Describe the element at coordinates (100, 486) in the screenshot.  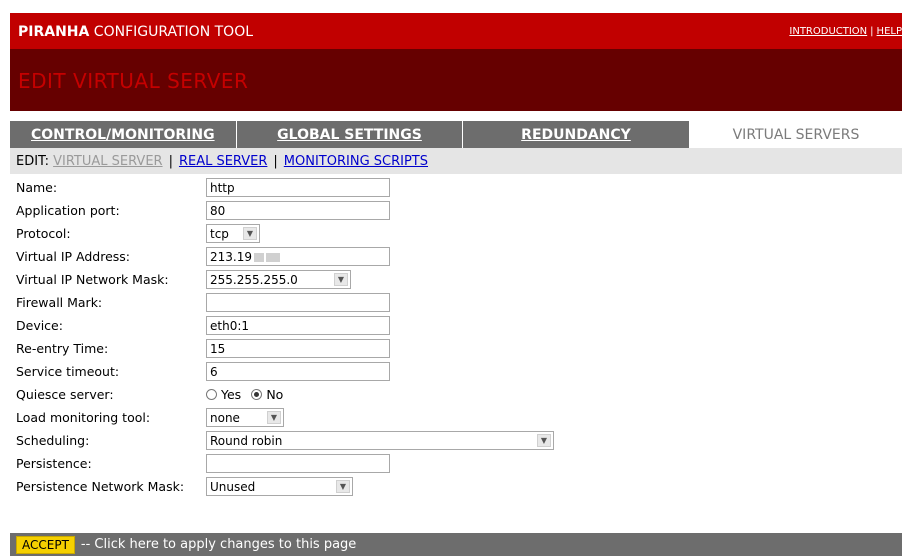
I see `persistence-mask-label: Persistence Network Mask:` at that location.